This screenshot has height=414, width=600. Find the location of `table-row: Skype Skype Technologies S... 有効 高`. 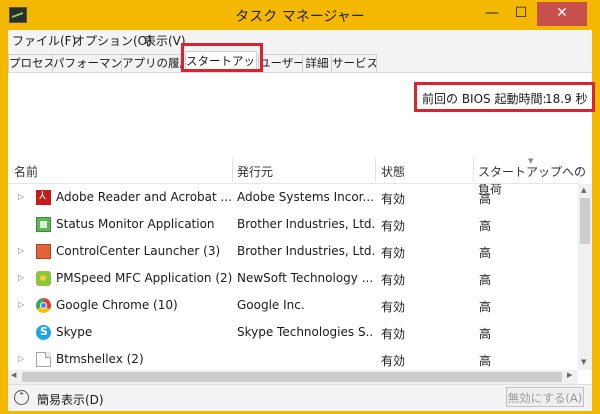

table-row: Skype Skype Technologies S... 有効 高 is located at coordinates (293, 332).